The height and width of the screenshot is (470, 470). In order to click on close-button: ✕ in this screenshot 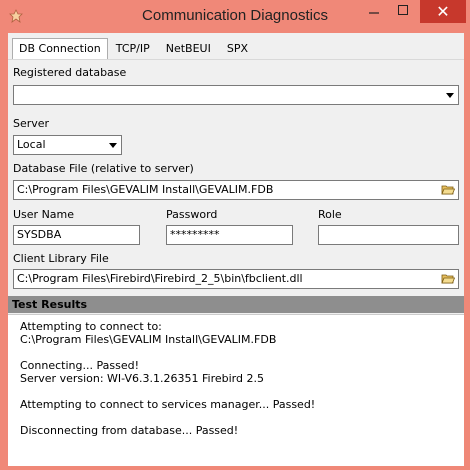, I will do `click(443, 11)`.